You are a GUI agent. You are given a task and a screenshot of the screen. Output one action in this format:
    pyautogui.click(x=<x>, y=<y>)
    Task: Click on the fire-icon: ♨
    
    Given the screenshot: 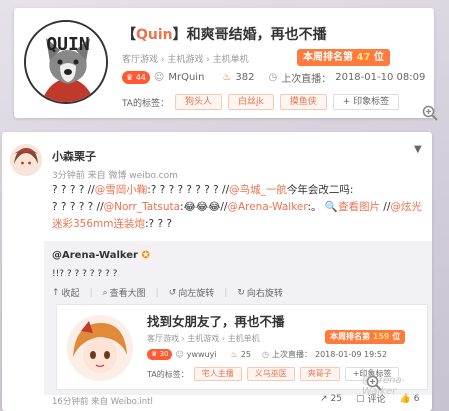 What is the action you would take?
    pyautogui.click(x=227, y=77)
    